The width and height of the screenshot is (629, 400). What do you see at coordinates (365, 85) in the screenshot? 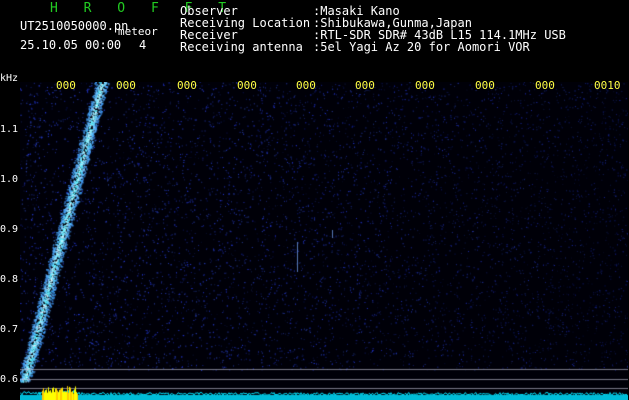
I see `time-tick-6: 000` at bounding box center [365, 85].